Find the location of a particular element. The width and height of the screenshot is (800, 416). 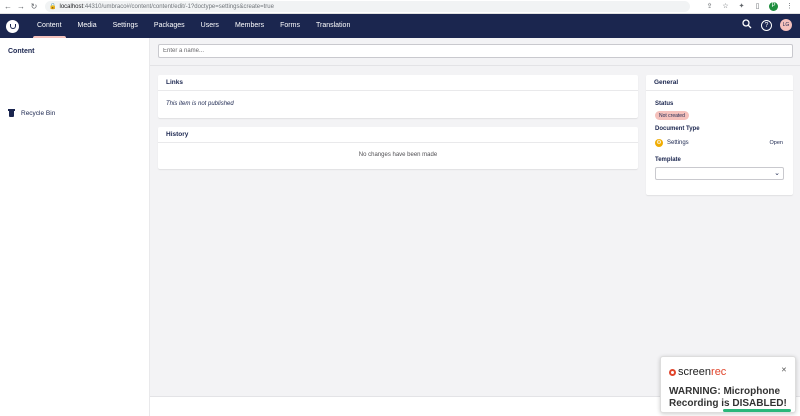

umbraco-logo-icon is located at coordinates (12, 26).